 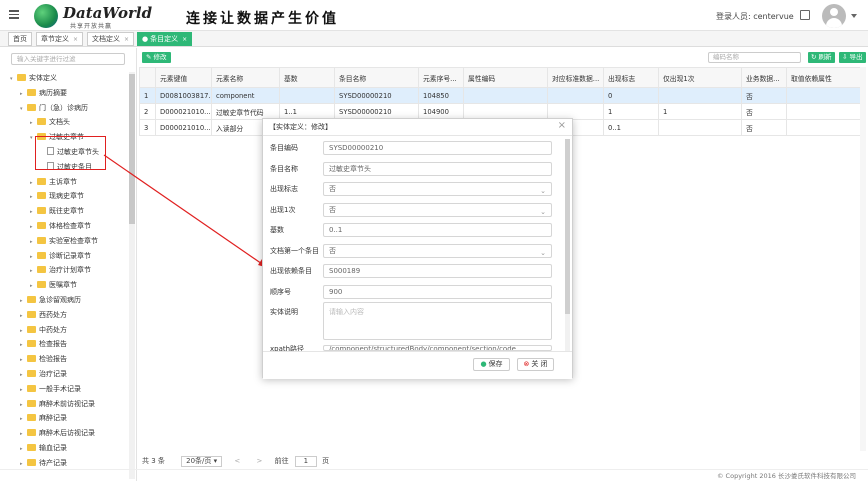 What do you see at coordinates (437, 271) in the screenshot?
I see `field-input: S000189` at bounding box center [437, 271].